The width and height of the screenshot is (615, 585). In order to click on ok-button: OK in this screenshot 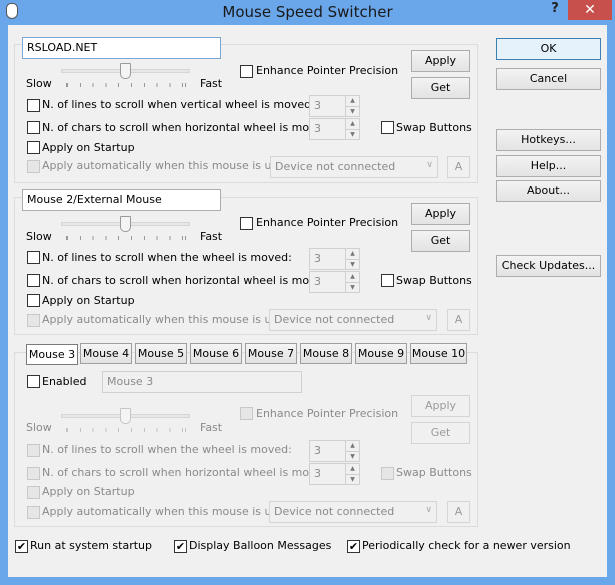, I will do `click(548, 49)`.